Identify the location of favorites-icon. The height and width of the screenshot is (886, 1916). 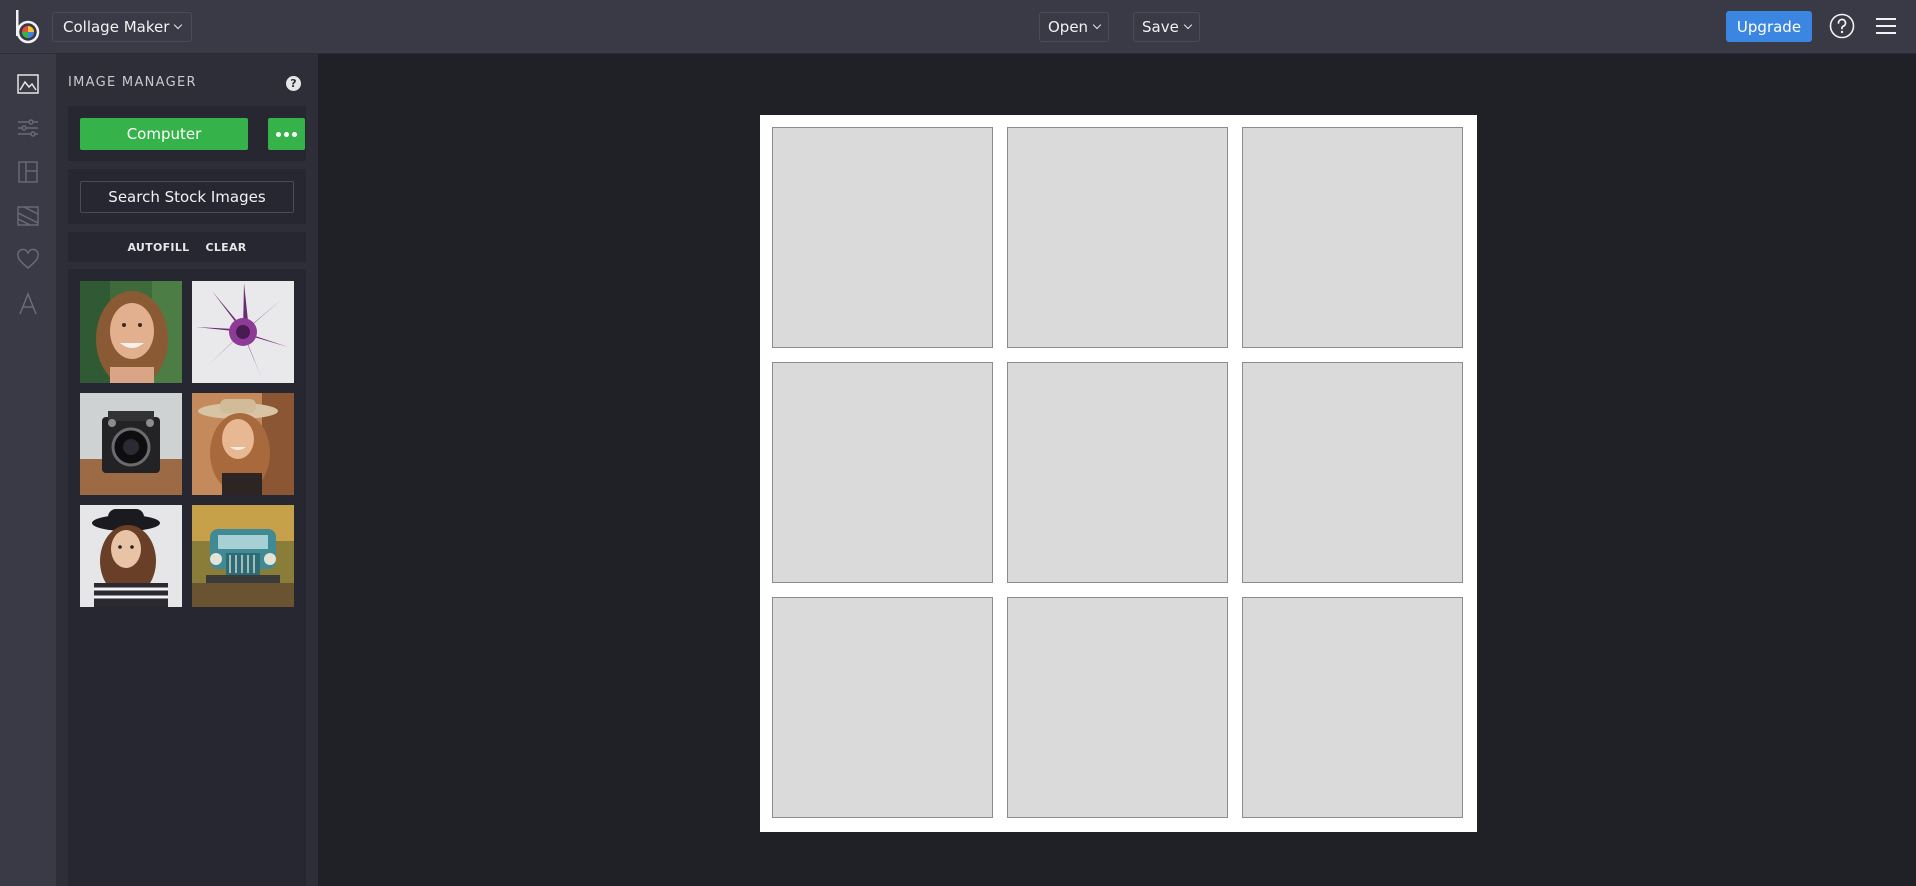
(28, 260).